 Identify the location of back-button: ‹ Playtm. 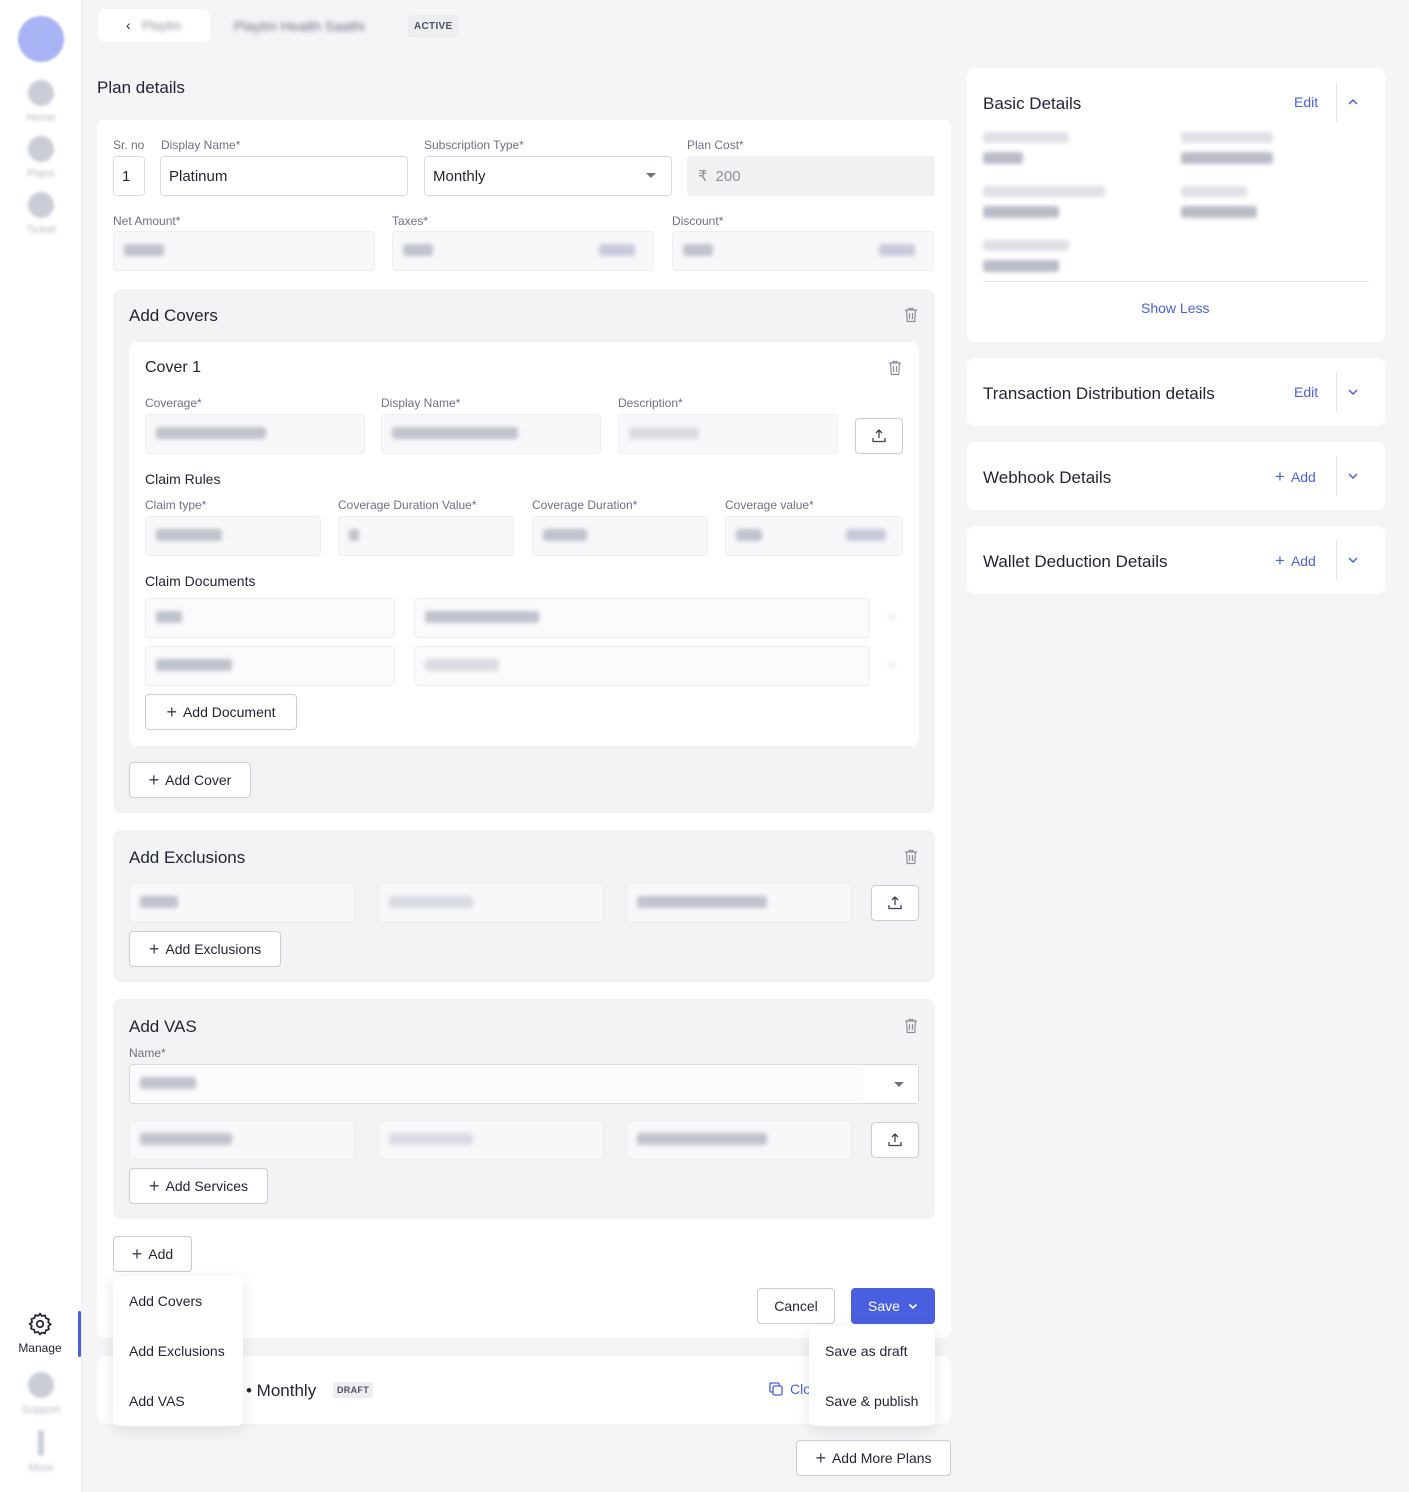
(154, 25).